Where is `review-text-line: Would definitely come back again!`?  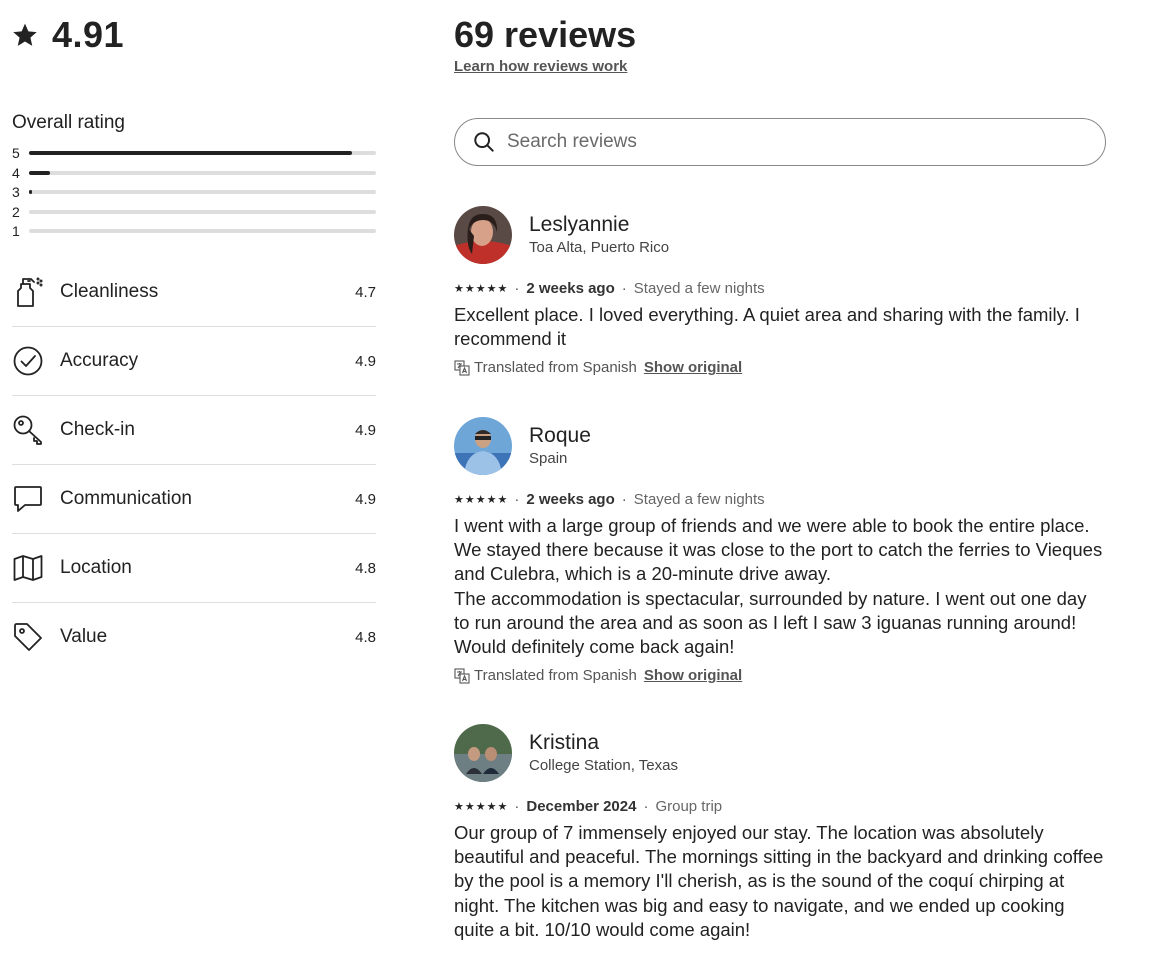 review-text-line: Would definitely come back again! is located at coordinates (594, 647).